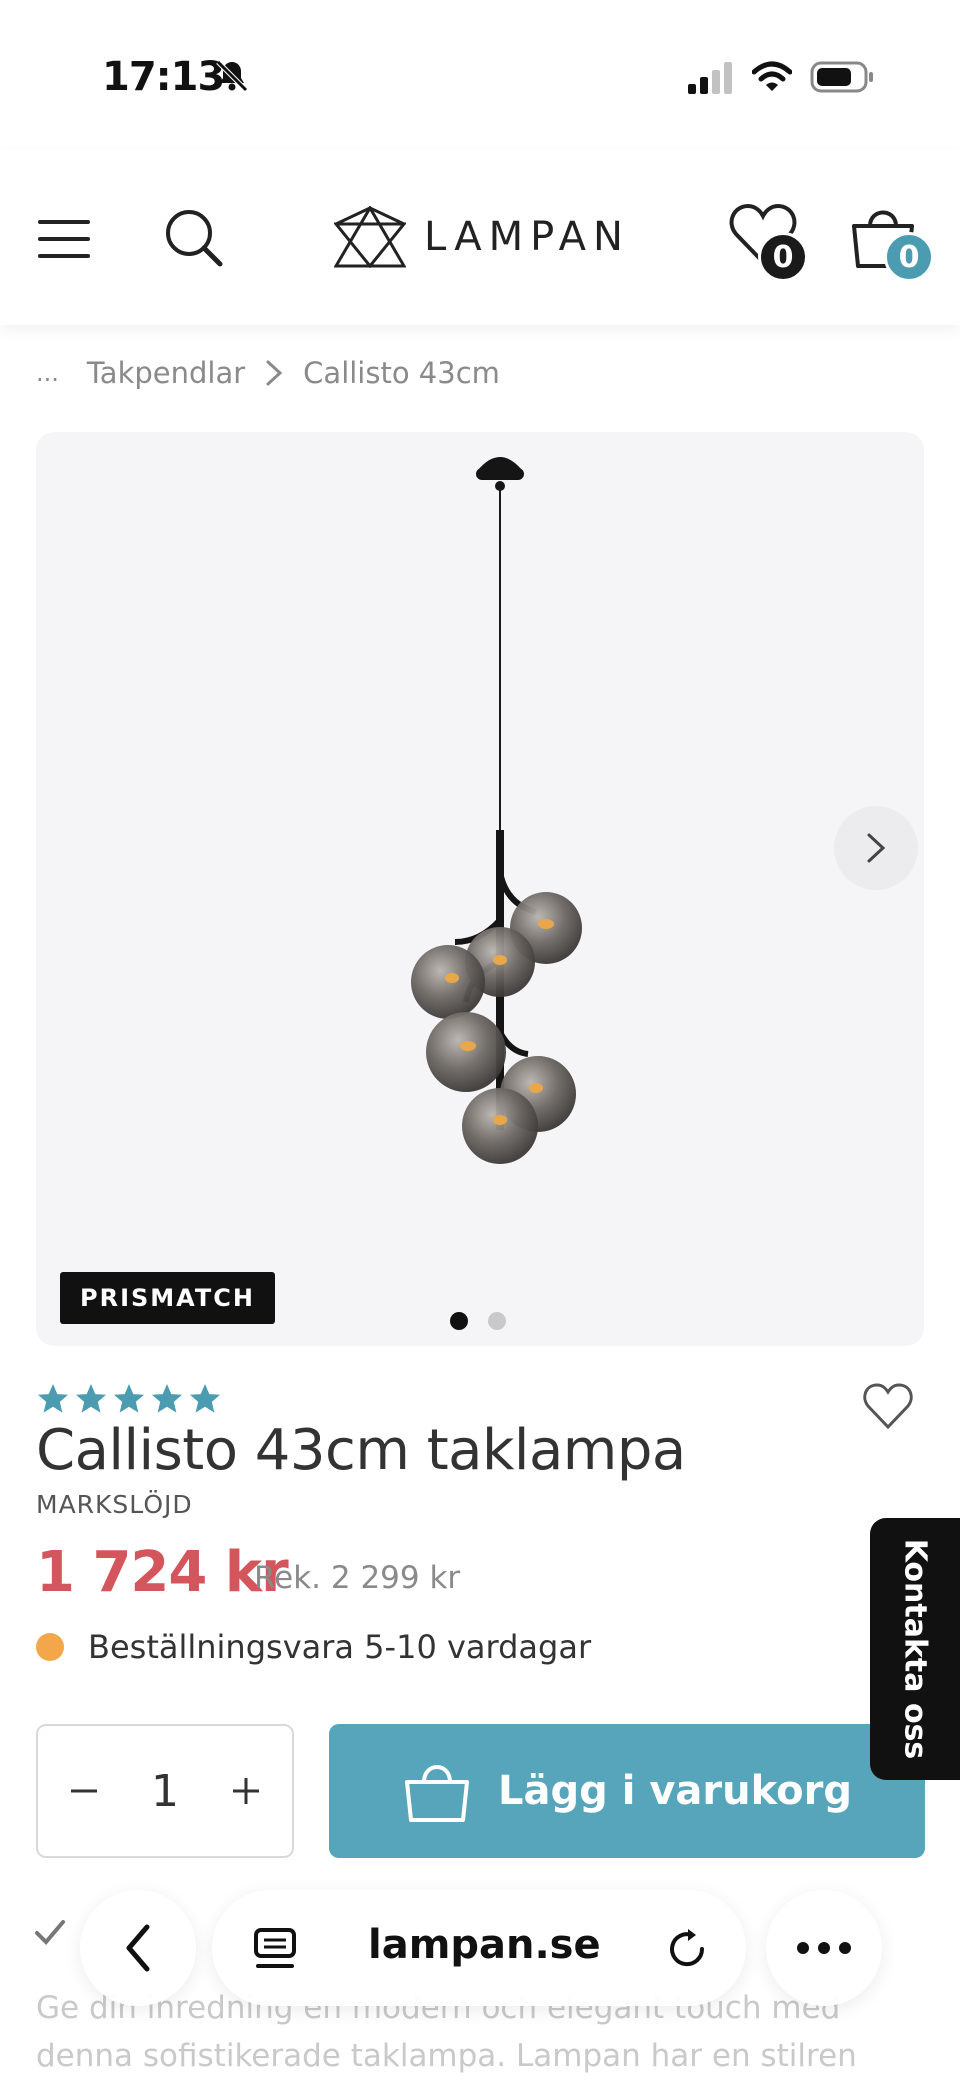 The width and height of the screenshot is (960, 2087). I want to click on product-image-callisto-lamp, so click(496, 810).